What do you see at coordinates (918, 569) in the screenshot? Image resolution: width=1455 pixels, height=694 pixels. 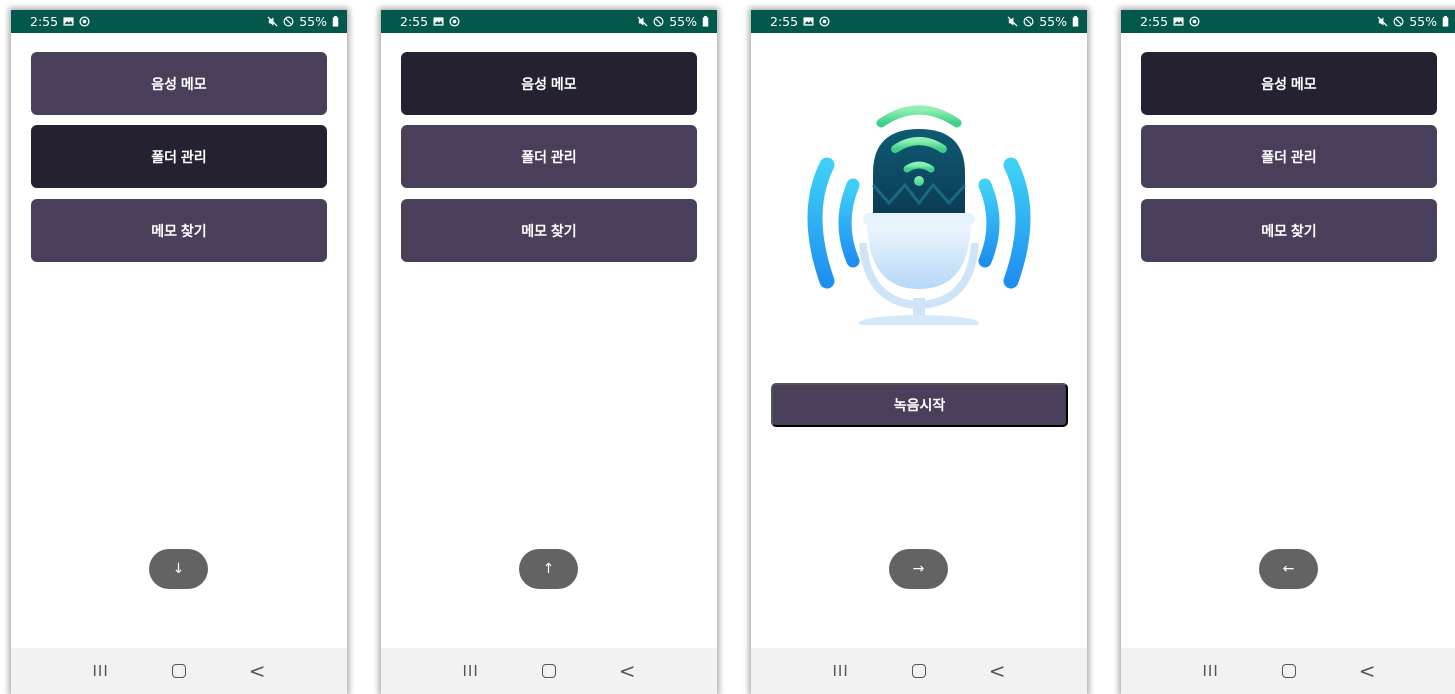 I see `nav-fab-right: →` at bounding box center [918, 569].